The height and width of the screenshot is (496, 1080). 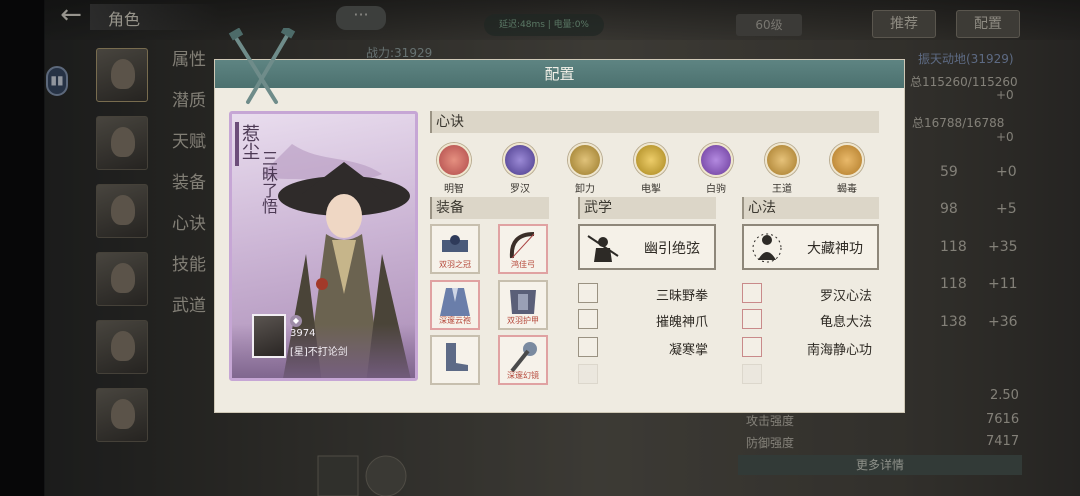 What do you see at coordinates (455, 243) in the screenshot?
I see `crown-gear-icon` at bounding box center [455, 243].